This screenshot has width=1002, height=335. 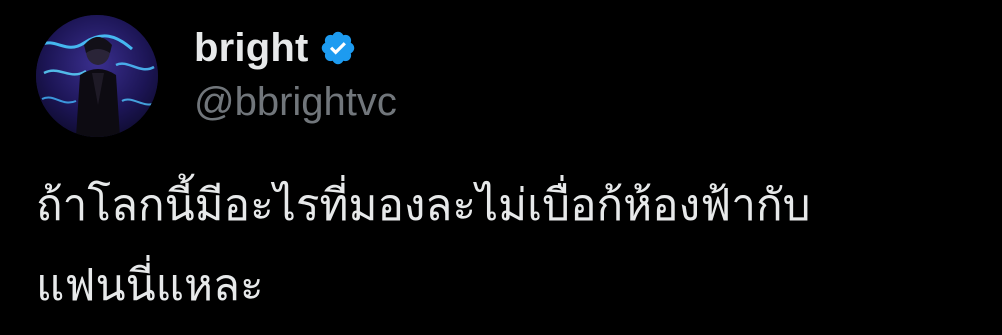 I want to click on user-handle: @bbrightvc, so click(x=295, y=102).